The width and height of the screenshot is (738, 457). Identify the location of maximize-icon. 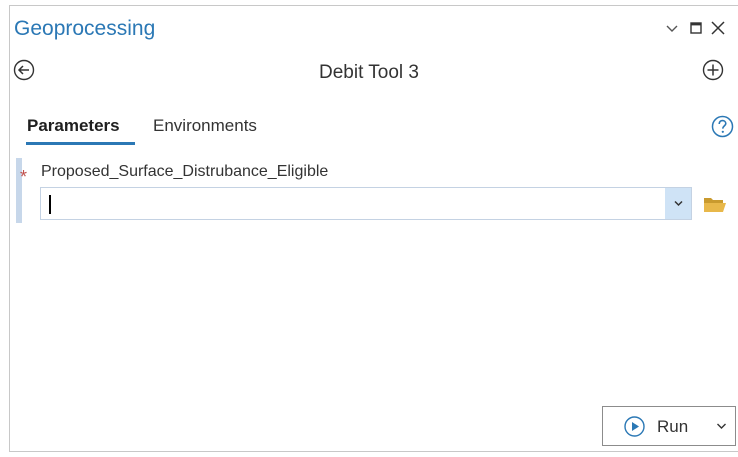
(696, 28).